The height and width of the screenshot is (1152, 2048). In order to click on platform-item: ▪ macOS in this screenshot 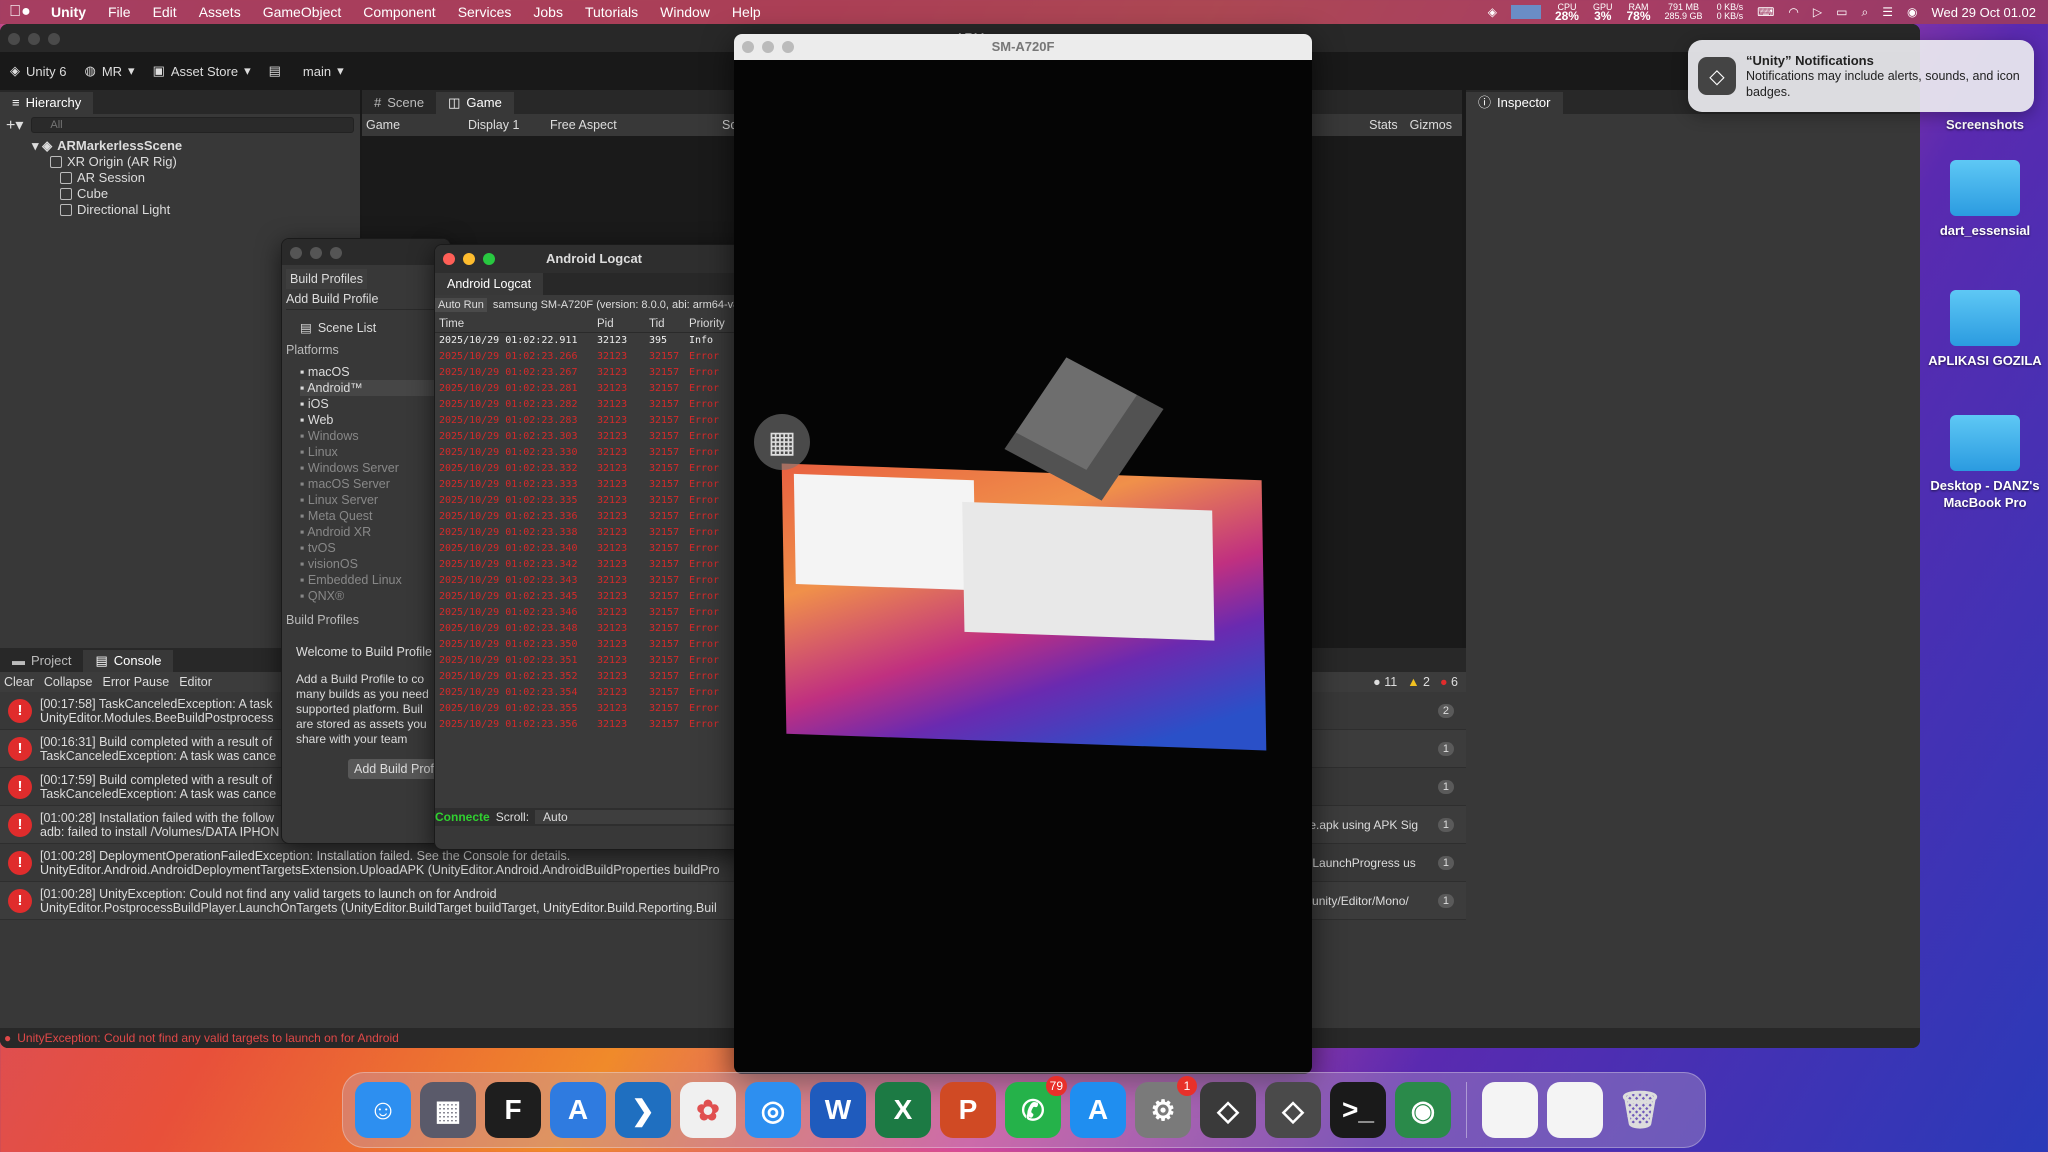, I will do `click(375, 372)`.